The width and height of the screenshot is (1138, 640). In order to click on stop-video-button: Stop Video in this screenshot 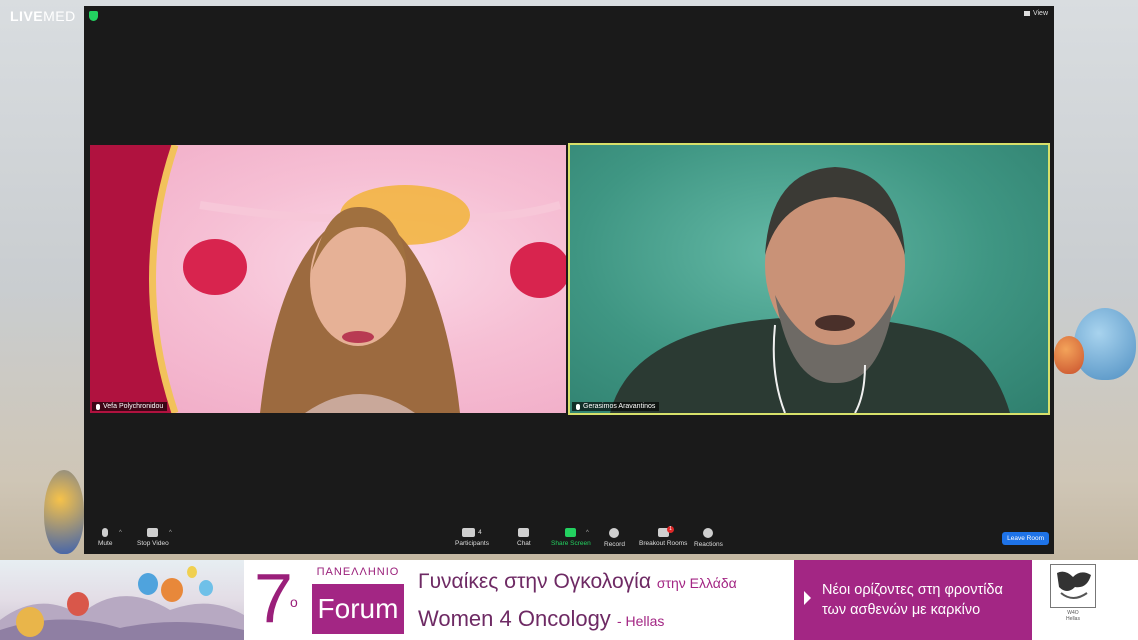, I will do `click(153, 537)`.